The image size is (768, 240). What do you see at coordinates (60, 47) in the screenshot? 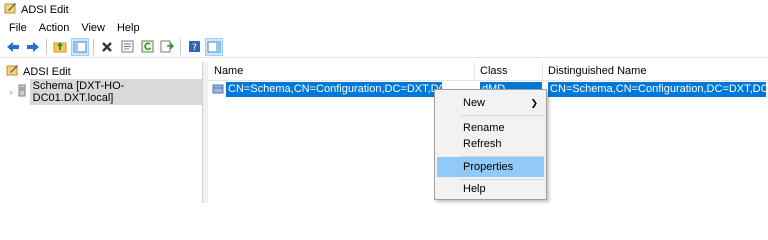
I see `up-folder-icon` at bounding box center [60, 47].